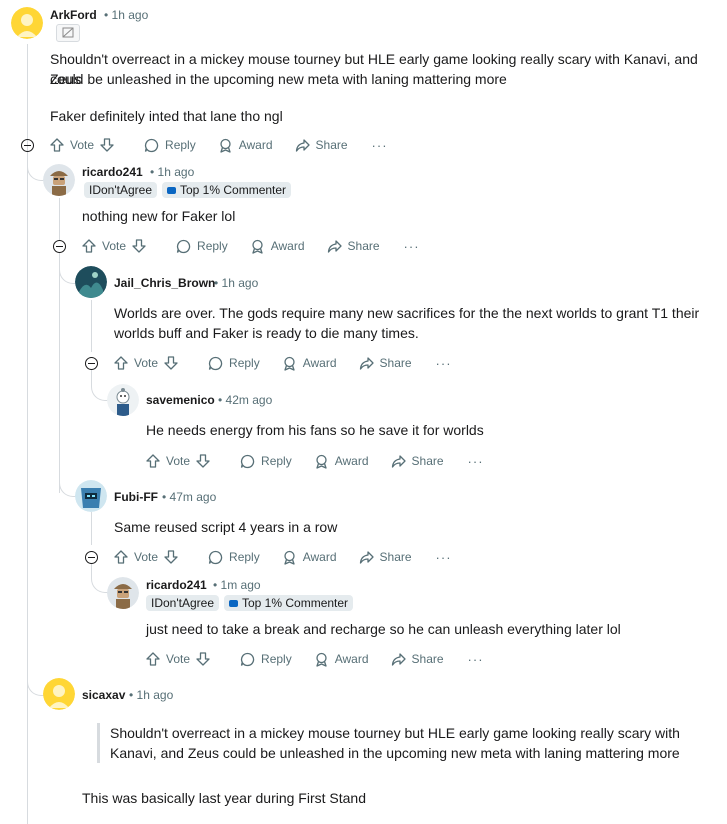  I want to click on comment-time: • 1m ago, so click(237, 585).